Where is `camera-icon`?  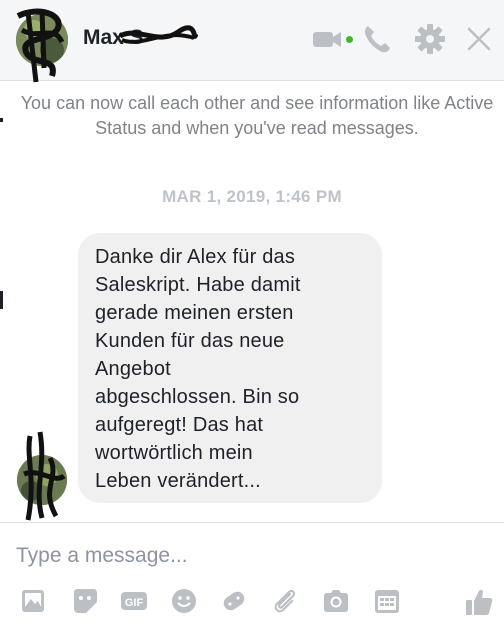 camera-icon is located at coordinates (336, 601).